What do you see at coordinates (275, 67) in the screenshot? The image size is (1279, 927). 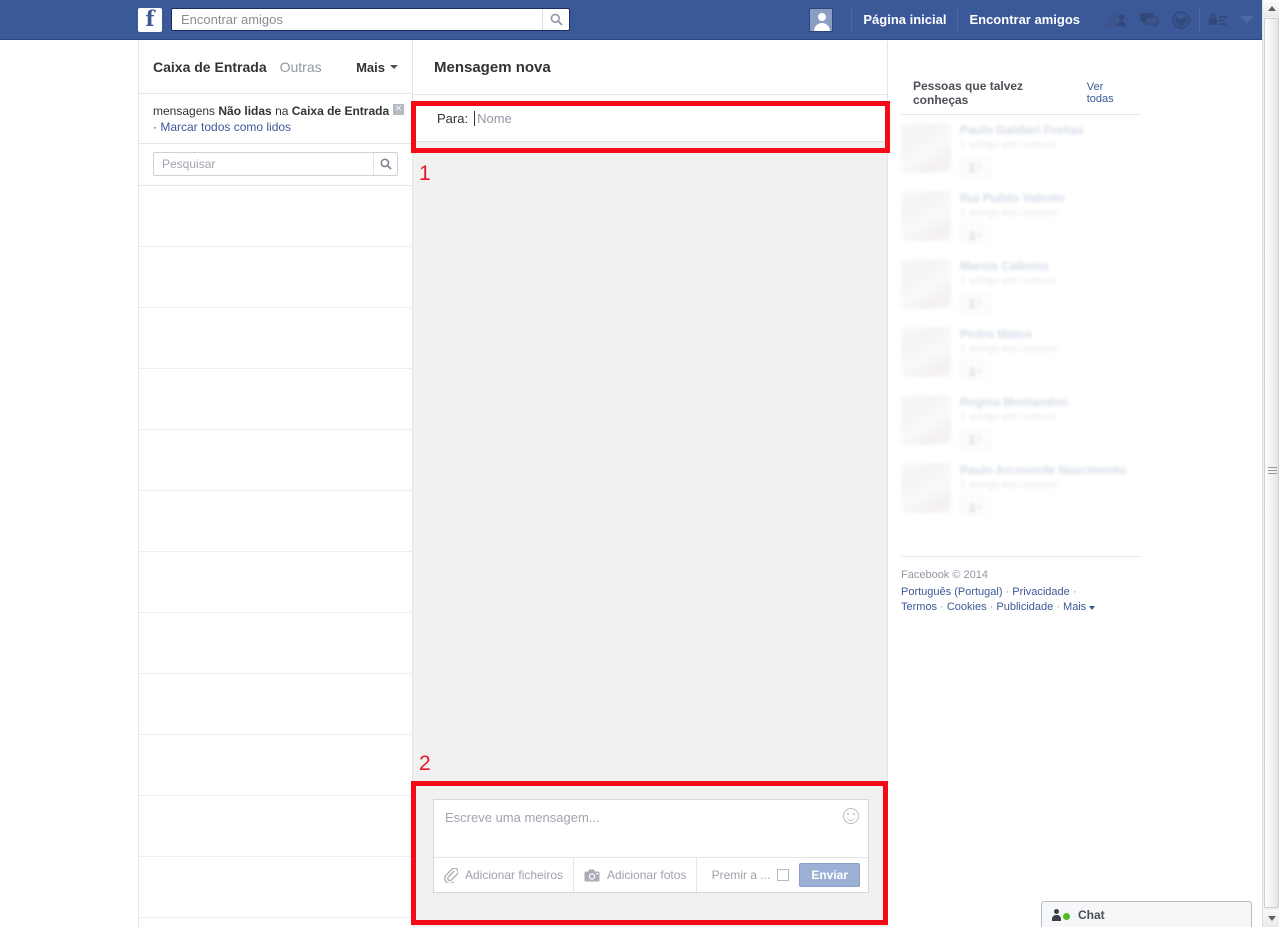 I see `inbox-tabs: Caixa de Entrada Outras Mais` at bounding box center [275, 67].